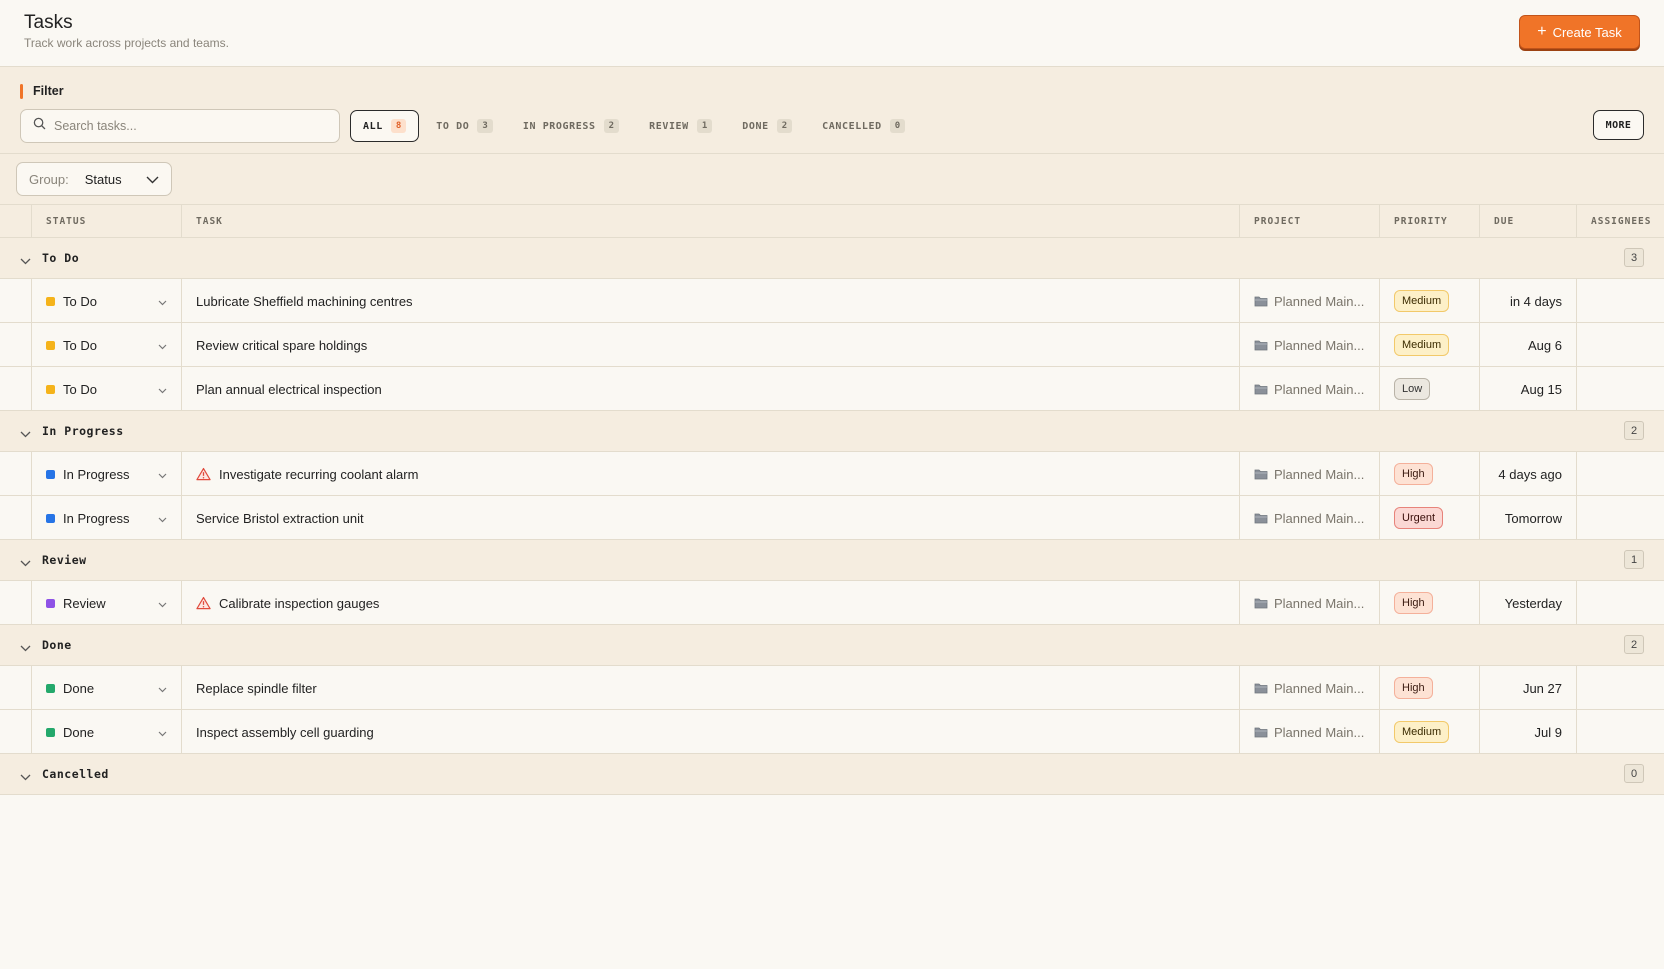  I want to click on tab-review: REVIEW 1, so click(680, 126).